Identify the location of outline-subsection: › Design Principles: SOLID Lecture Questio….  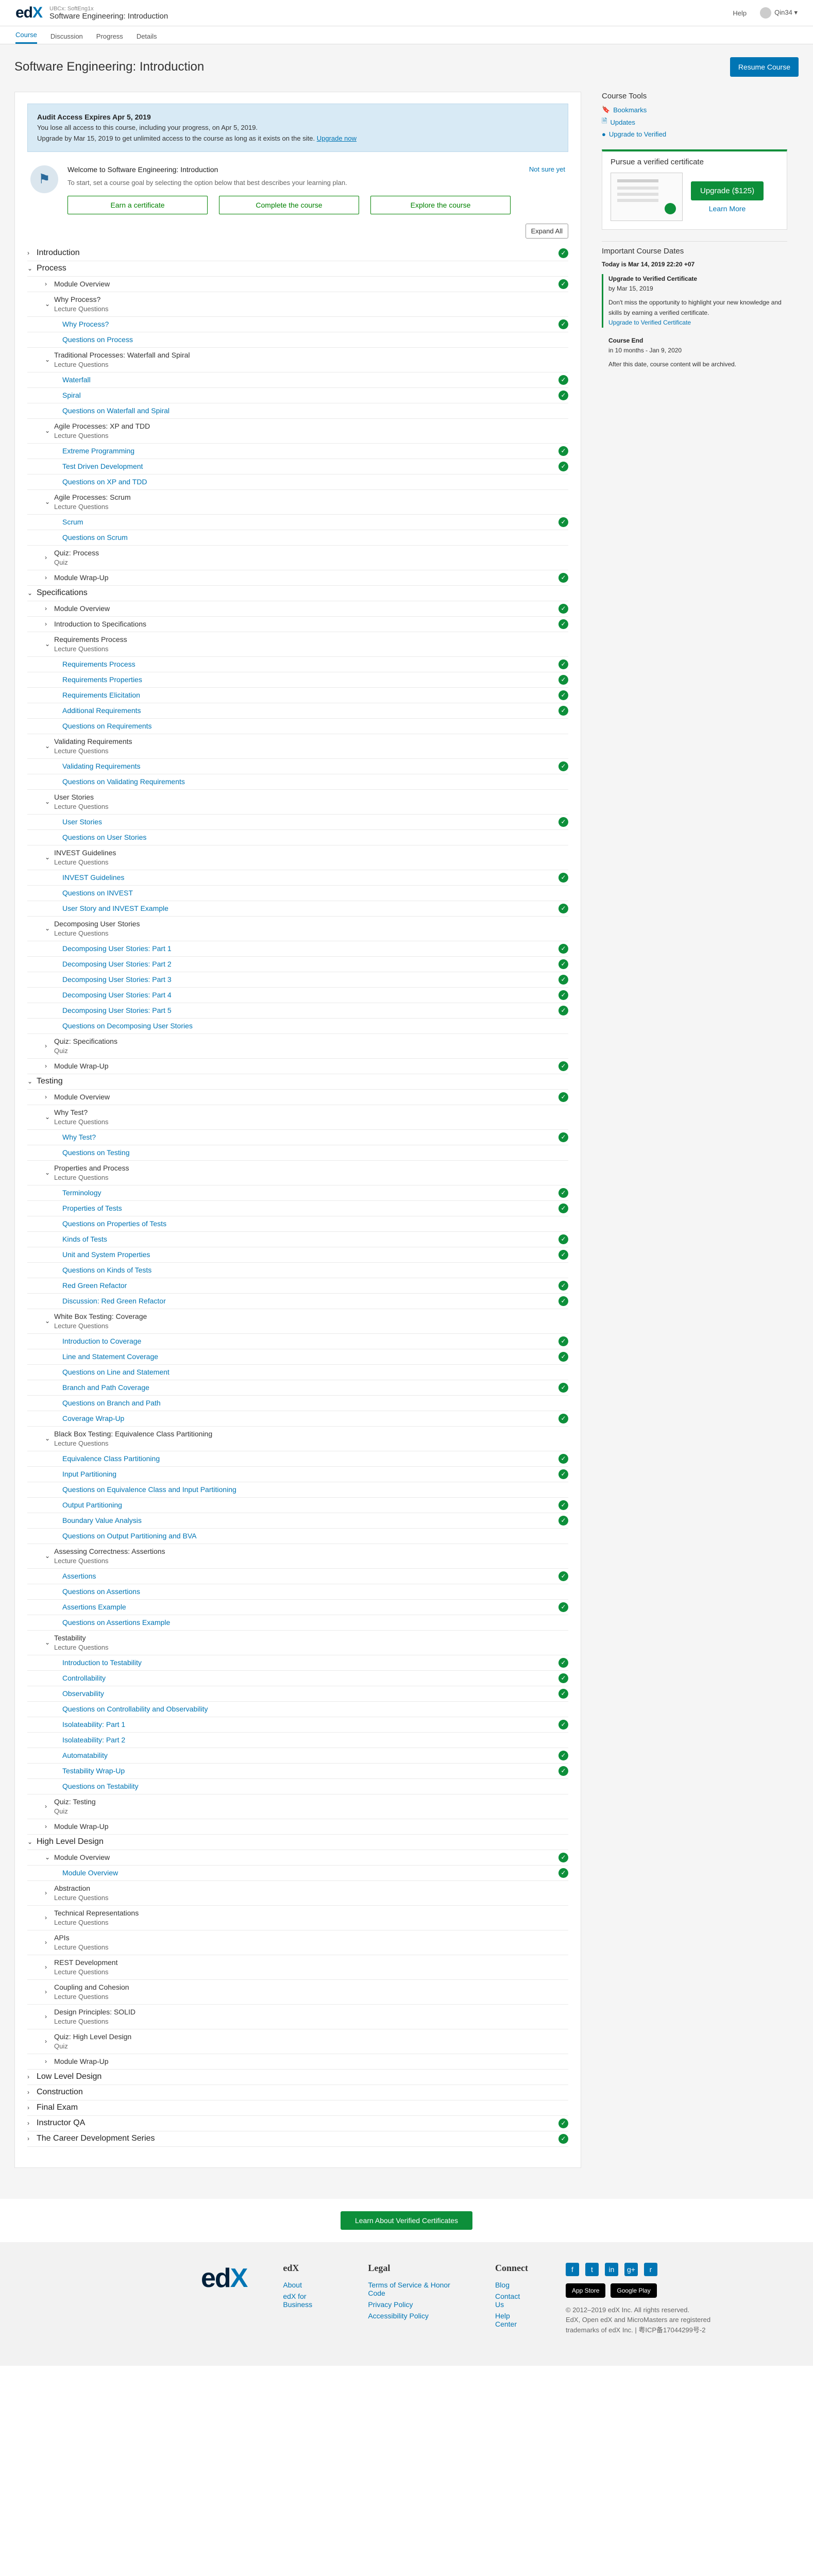
(297, 2017).